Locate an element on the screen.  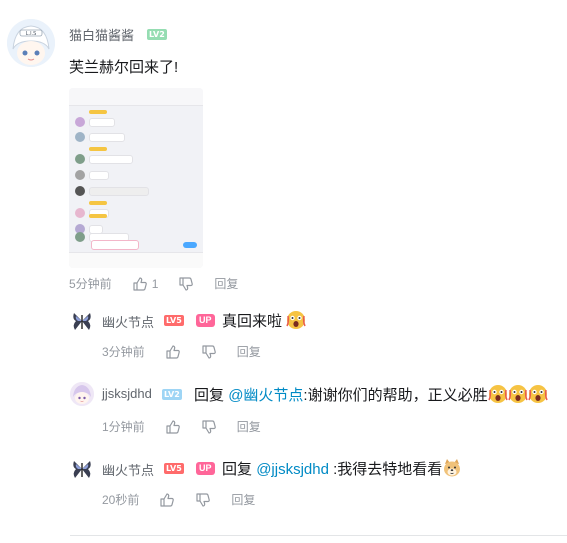
anime-avatar-icon is located at coordinates (82, 394).